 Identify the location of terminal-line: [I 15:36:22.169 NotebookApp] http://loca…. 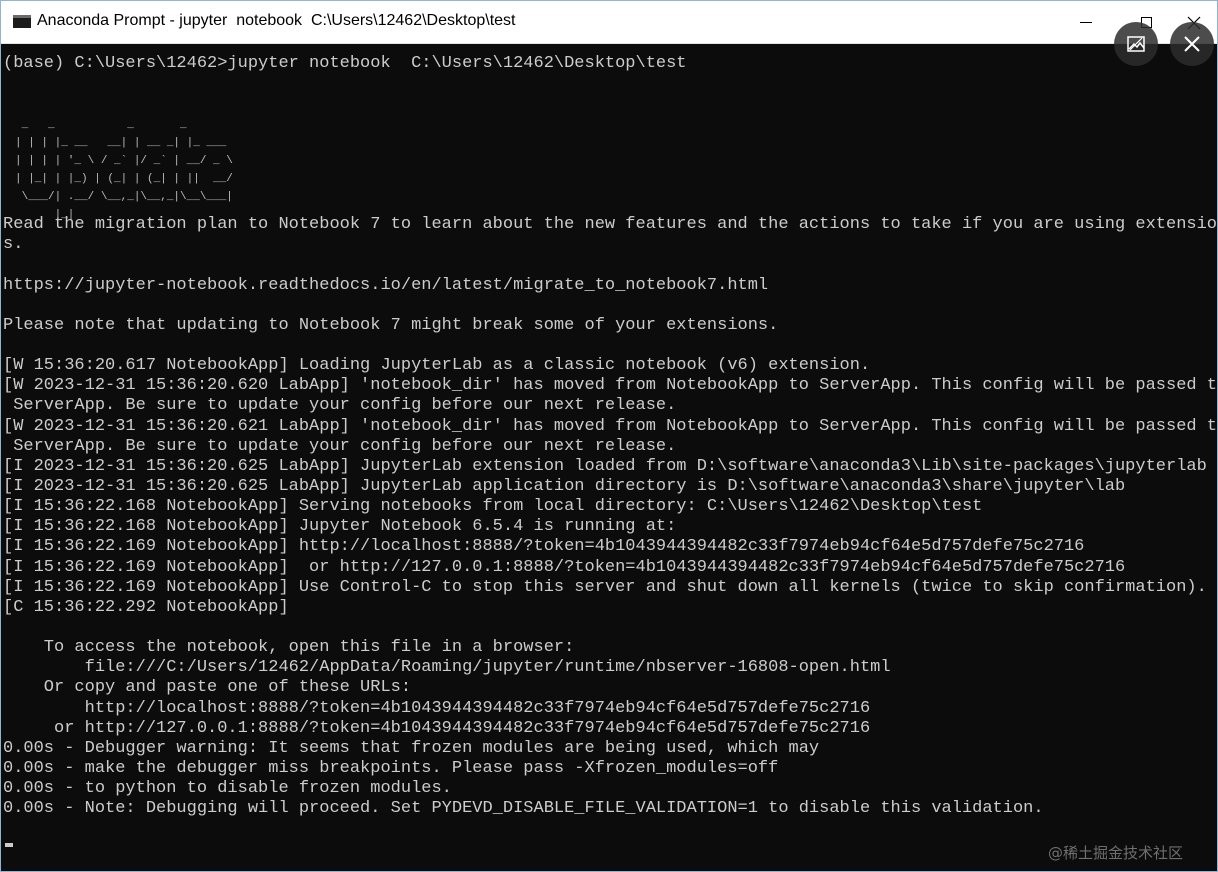
(544, 547).